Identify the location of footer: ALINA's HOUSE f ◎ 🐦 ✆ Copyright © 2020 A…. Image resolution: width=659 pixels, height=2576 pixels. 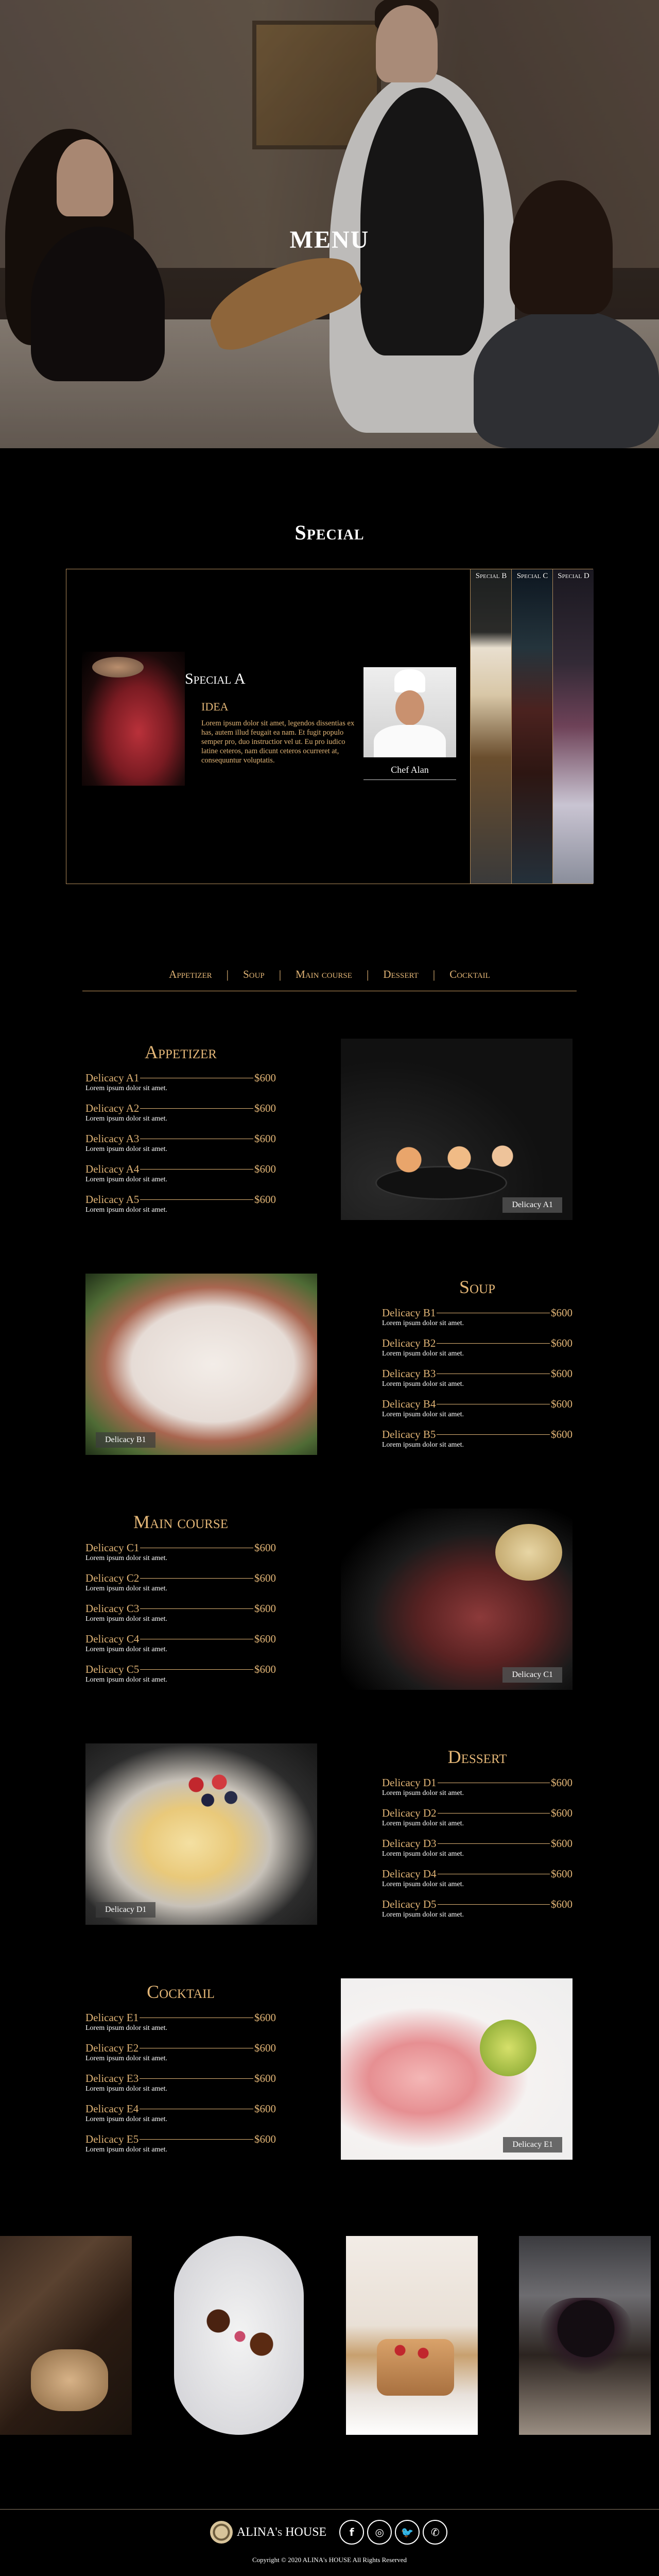
(329, 2542).